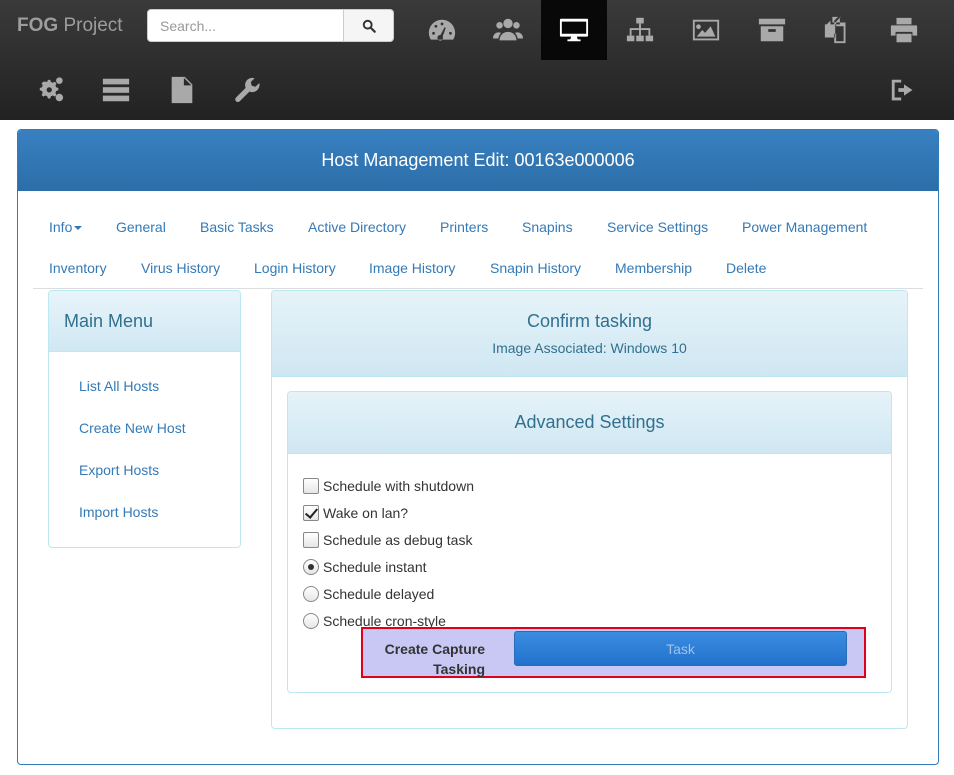  I want to click on nav-network, so click(640, 30).